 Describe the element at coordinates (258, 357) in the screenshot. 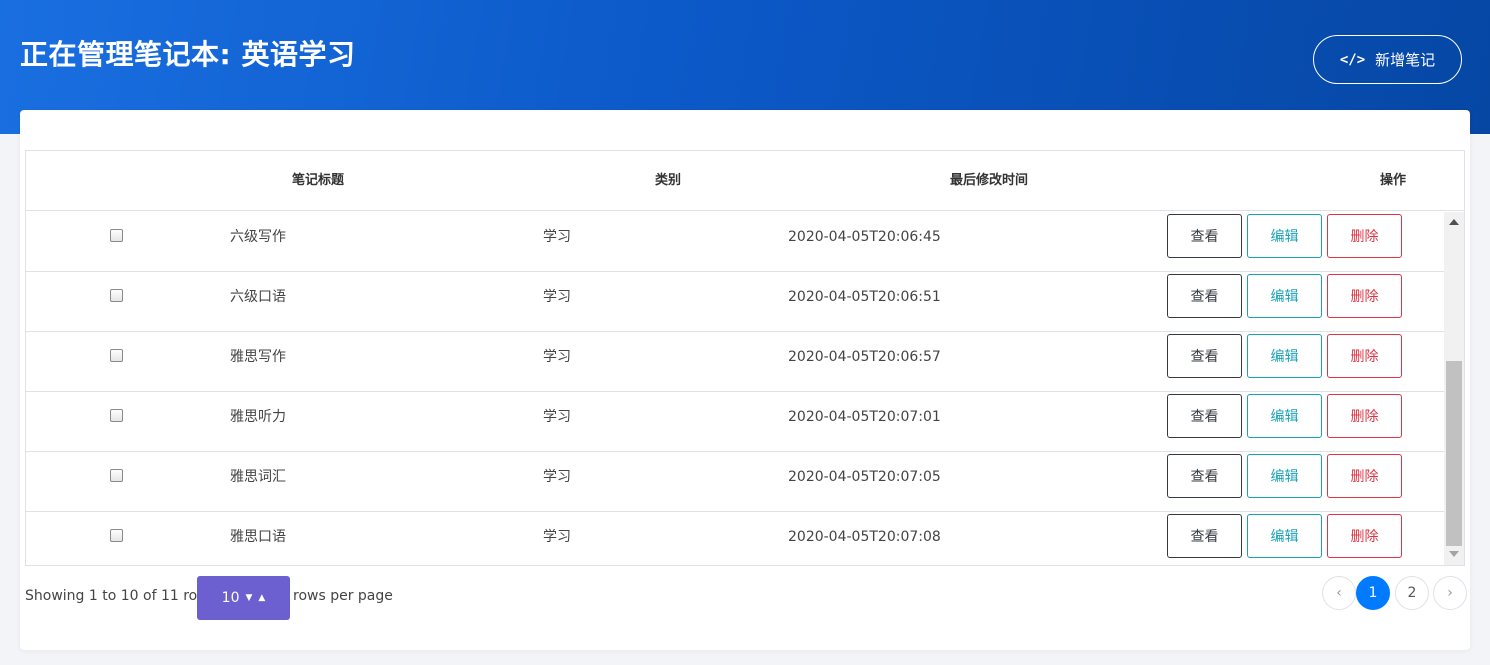

I see `note-title: 雅思写作` at that location.